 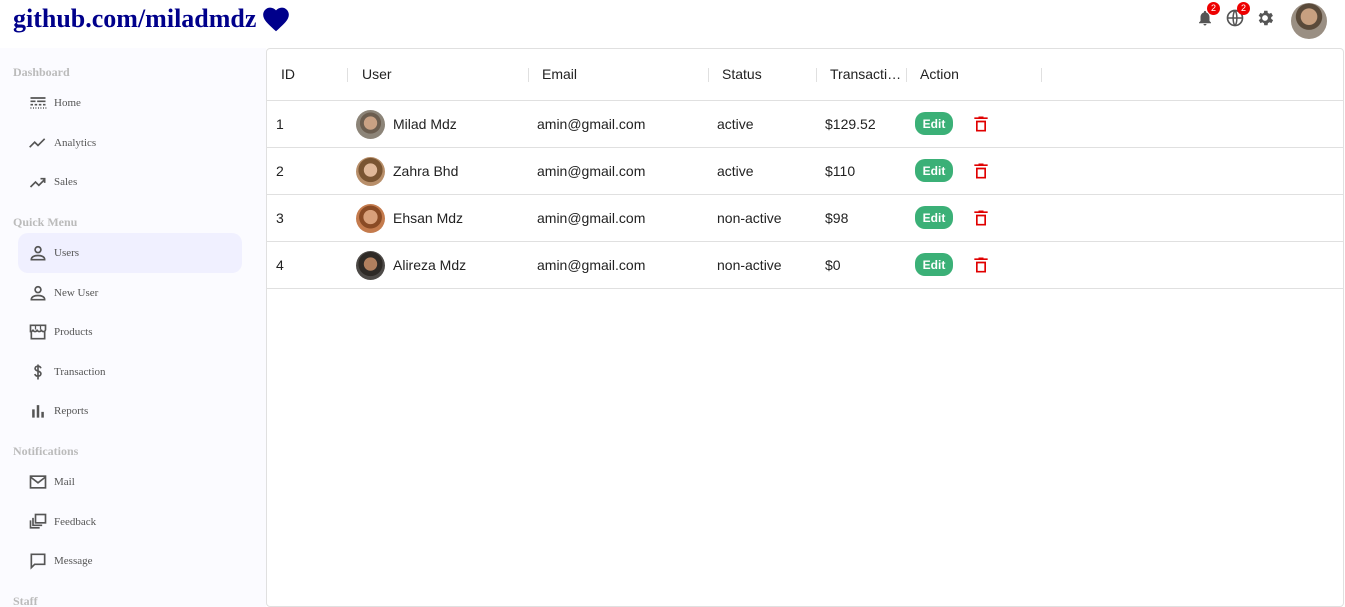 What do you see at coordinates (130, 103) in the screenshot?
I see `sidebar-item-home: Home` at bounding box center [130, 103].